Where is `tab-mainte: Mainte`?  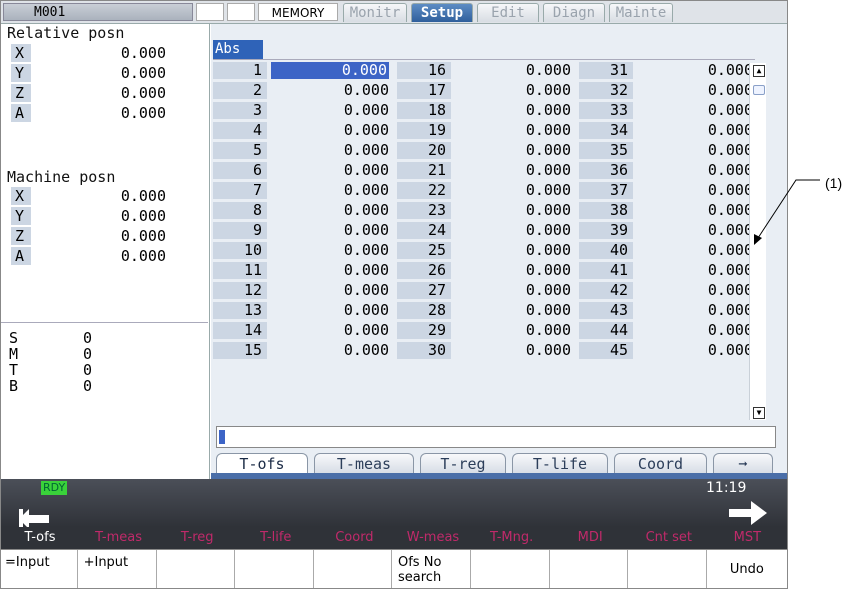
tab-mainte: Mainte is located at coordinates (641, 12).